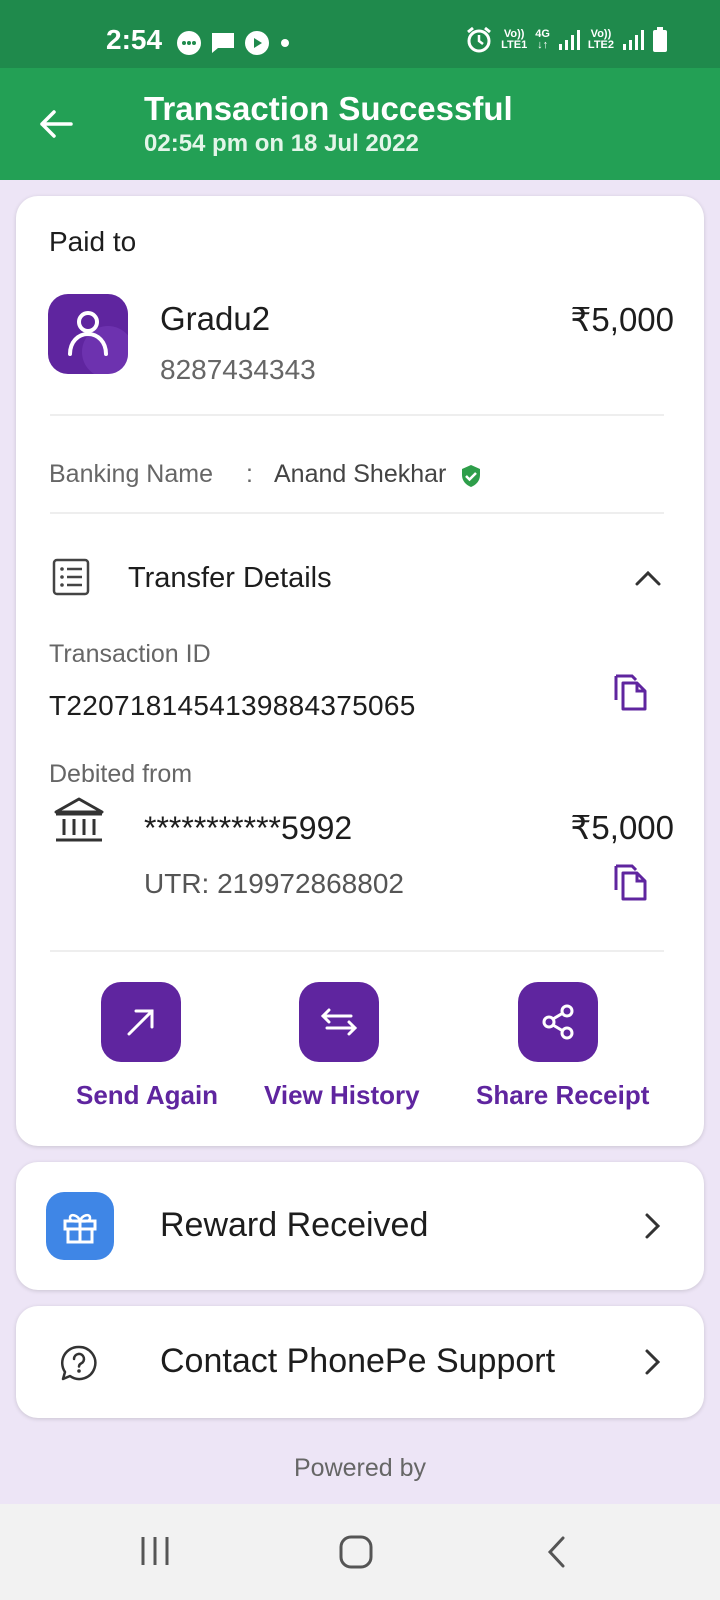  I want to click on paid-to-label: Paid to, so click(93, 241).